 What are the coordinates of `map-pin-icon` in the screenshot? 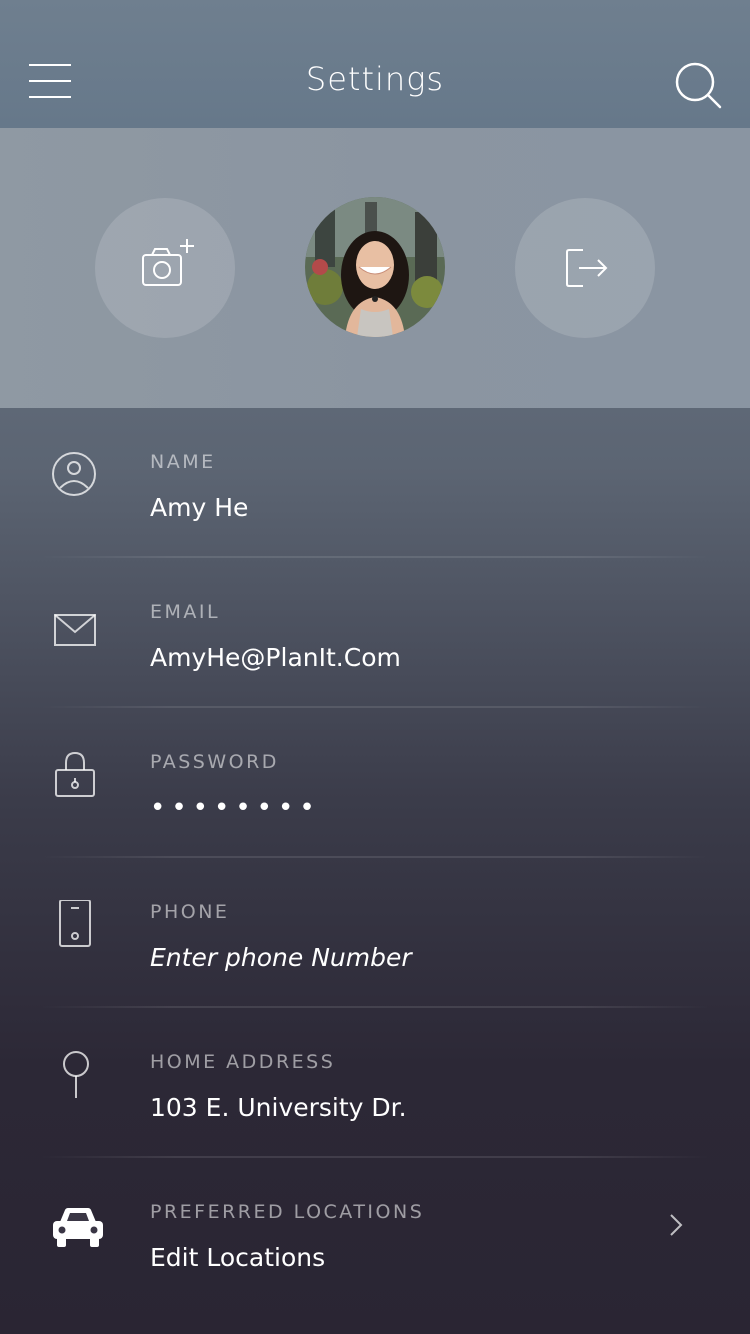 It's located at (75, 1075).